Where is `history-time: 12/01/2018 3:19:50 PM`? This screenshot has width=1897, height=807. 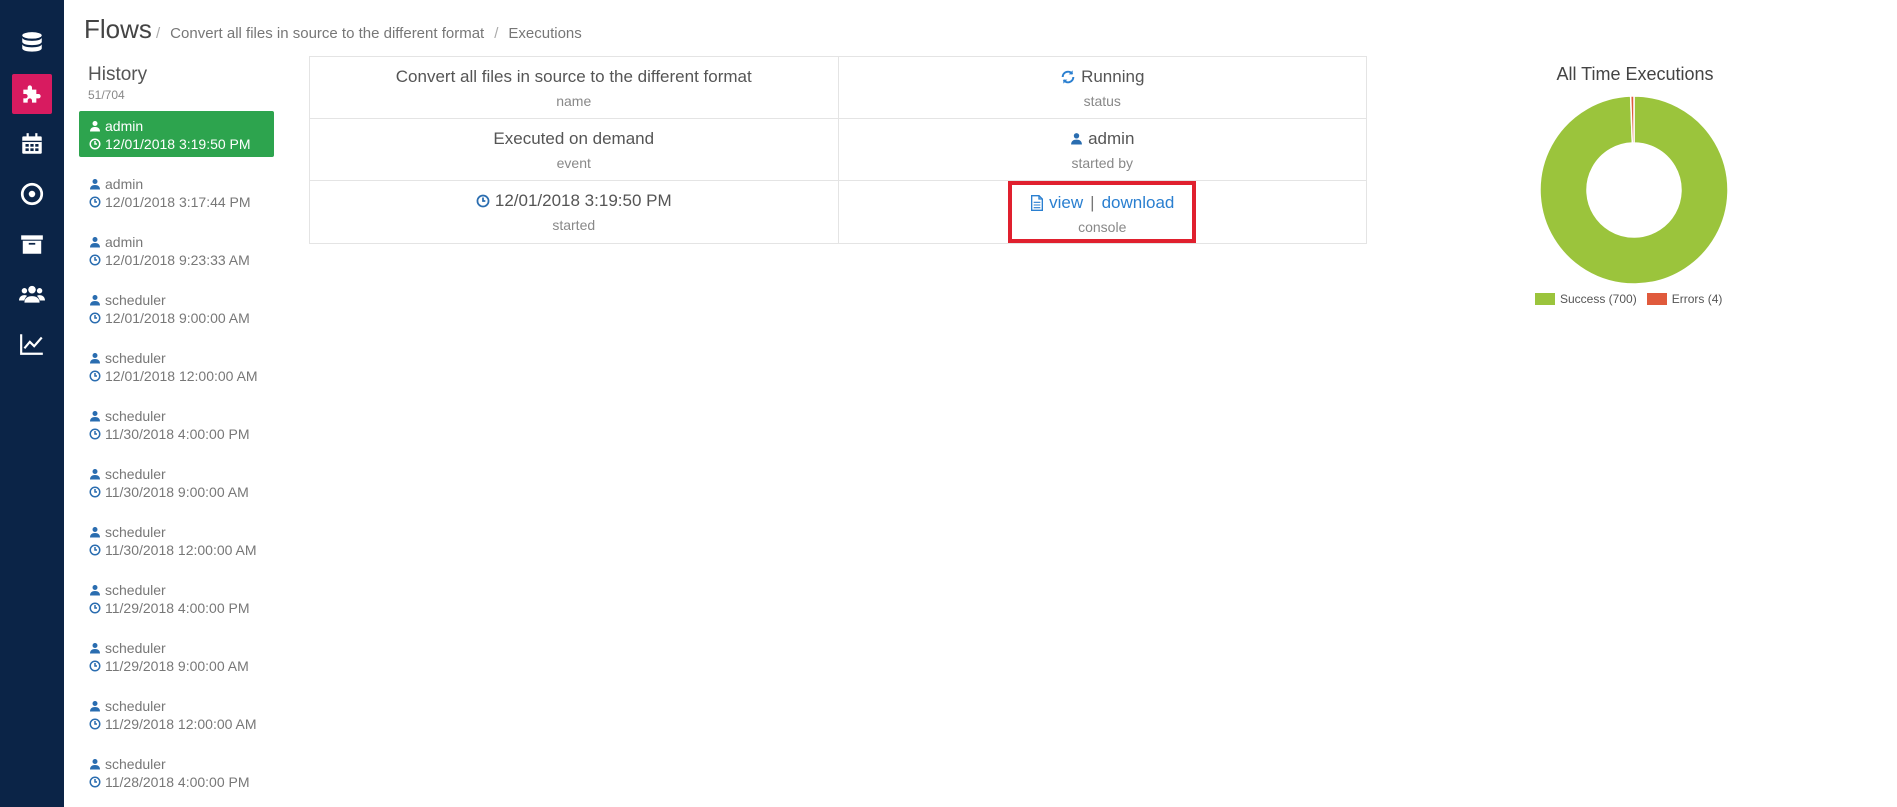
history-time: 12/01/2018 3:19:50 PM is located at coordinates (178, 144).